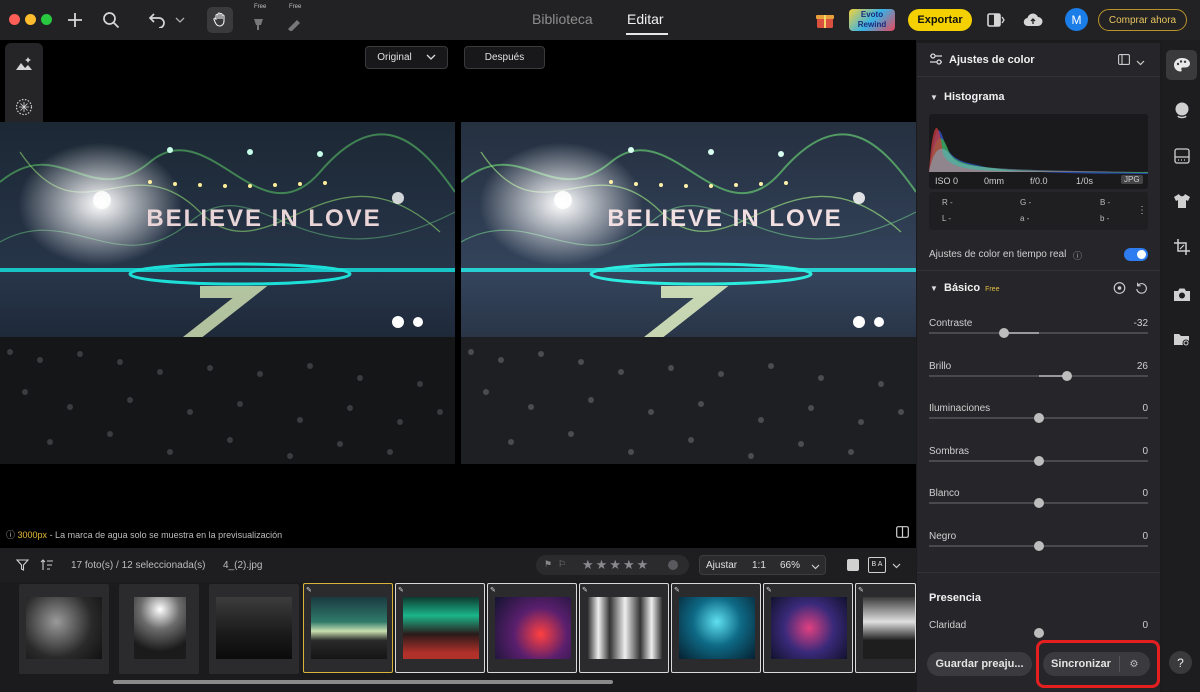  I want to click on cloud-icon, so click(1033, 20).